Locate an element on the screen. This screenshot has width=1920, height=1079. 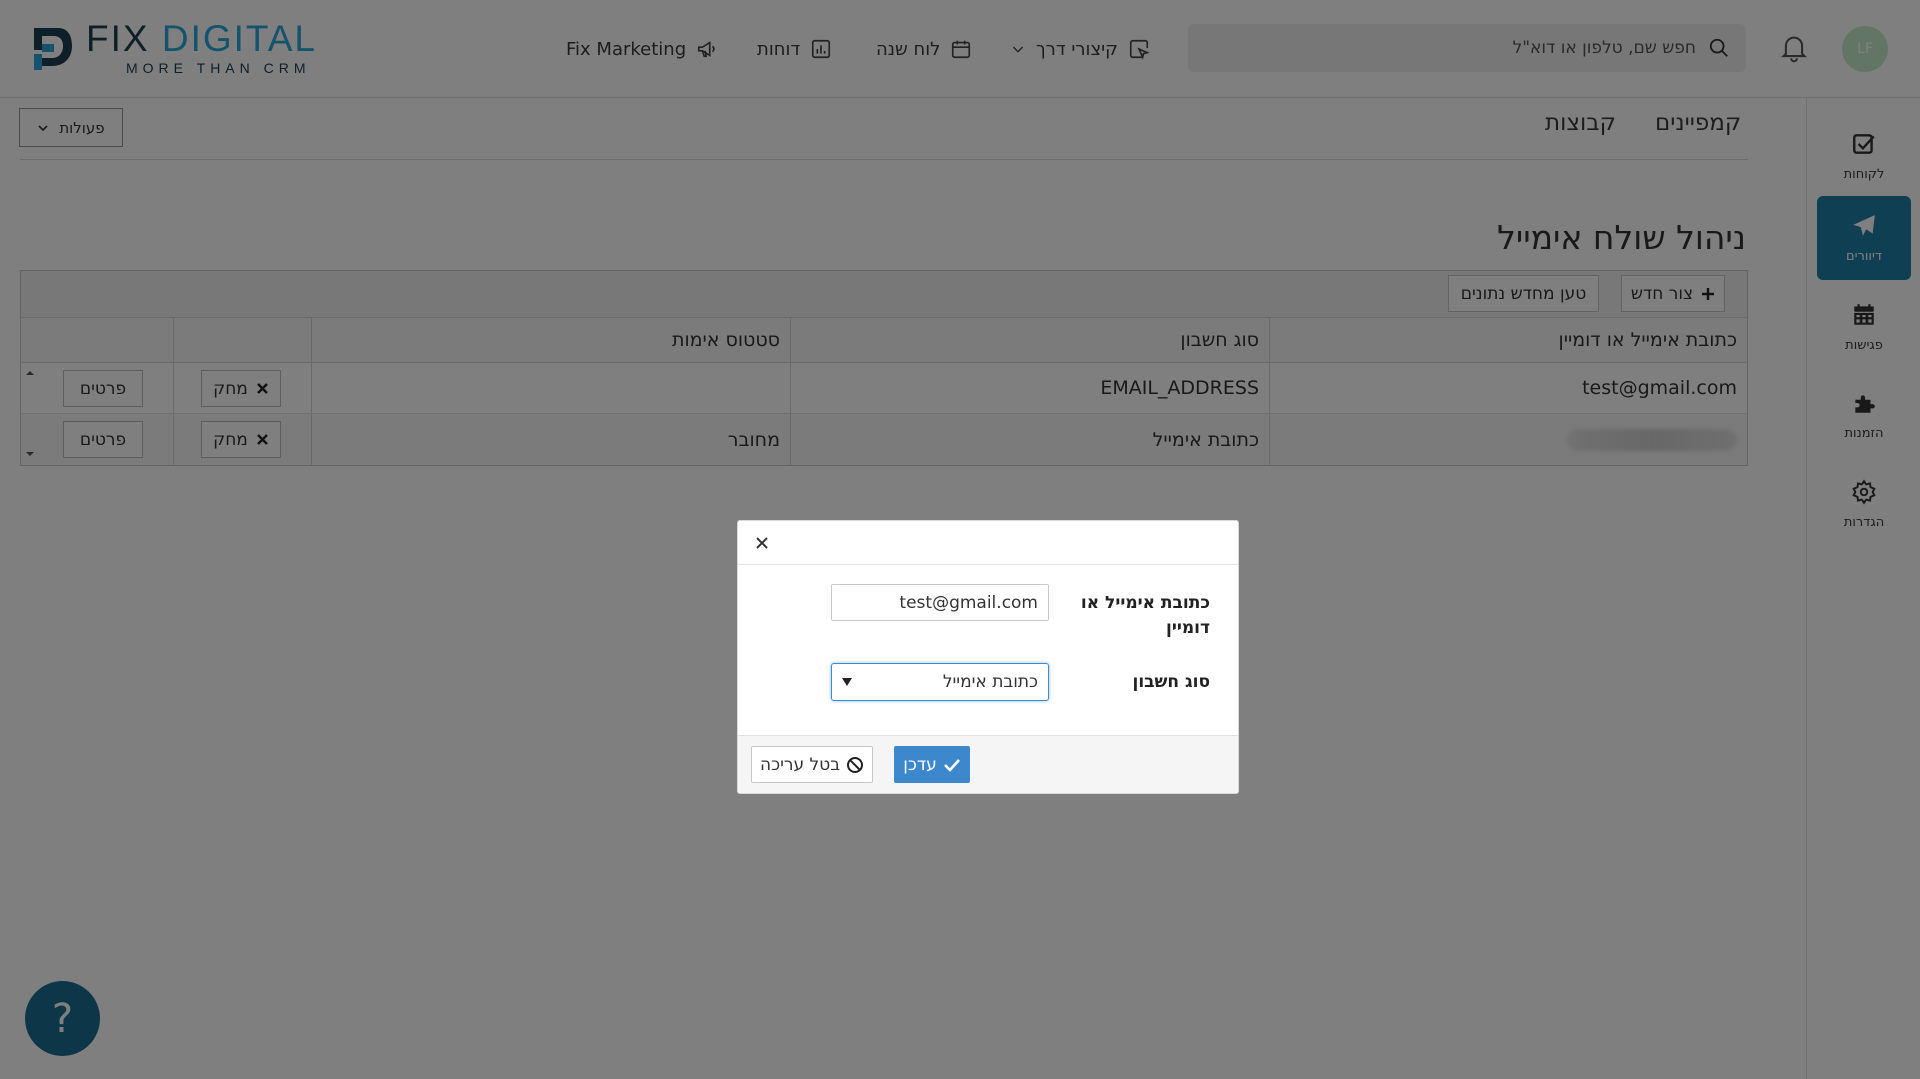
account-type-label: סוג חשבון is located at coordinates (1171, 682).